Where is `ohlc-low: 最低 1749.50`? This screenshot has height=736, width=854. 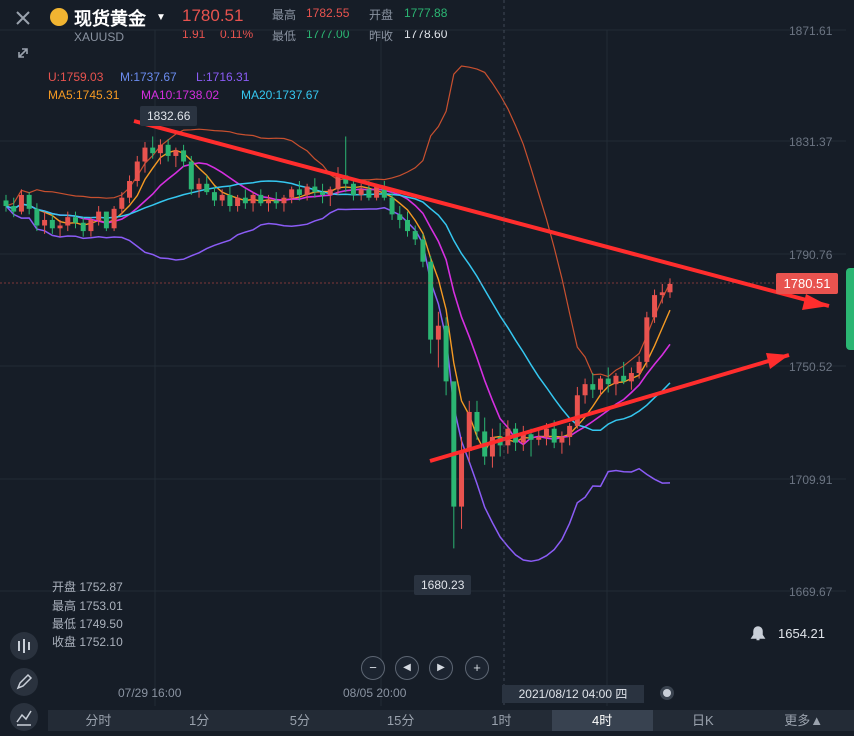 ohlc-low: 最低 1749.50 is located at coordinates (87, 624).